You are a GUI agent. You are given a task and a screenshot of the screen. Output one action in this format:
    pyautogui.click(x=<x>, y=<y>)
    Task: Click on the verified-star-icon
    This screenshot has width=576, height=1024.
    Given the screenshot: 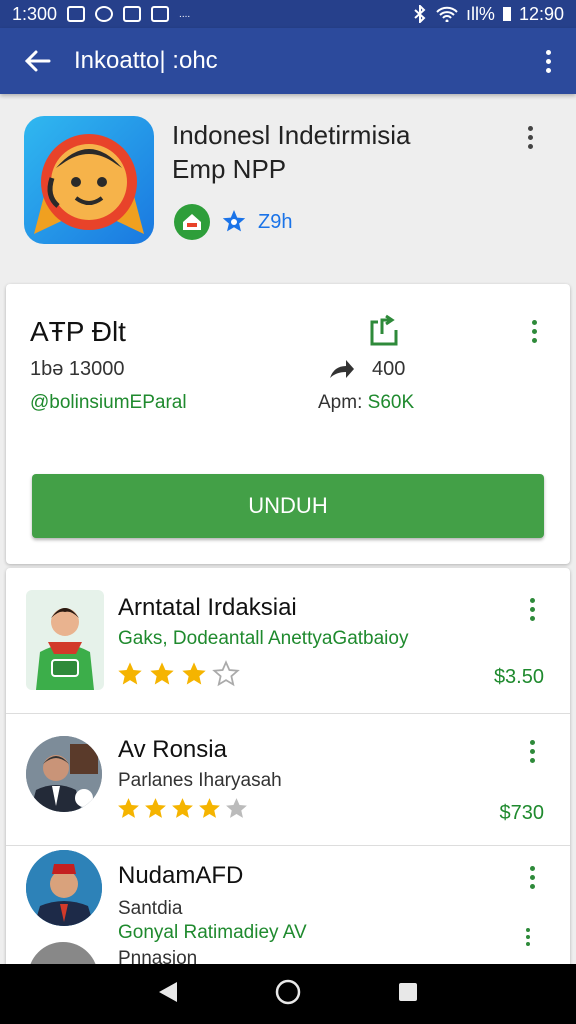 What is the action you would take?
    pyautogui.click(x=234, y=222)
    